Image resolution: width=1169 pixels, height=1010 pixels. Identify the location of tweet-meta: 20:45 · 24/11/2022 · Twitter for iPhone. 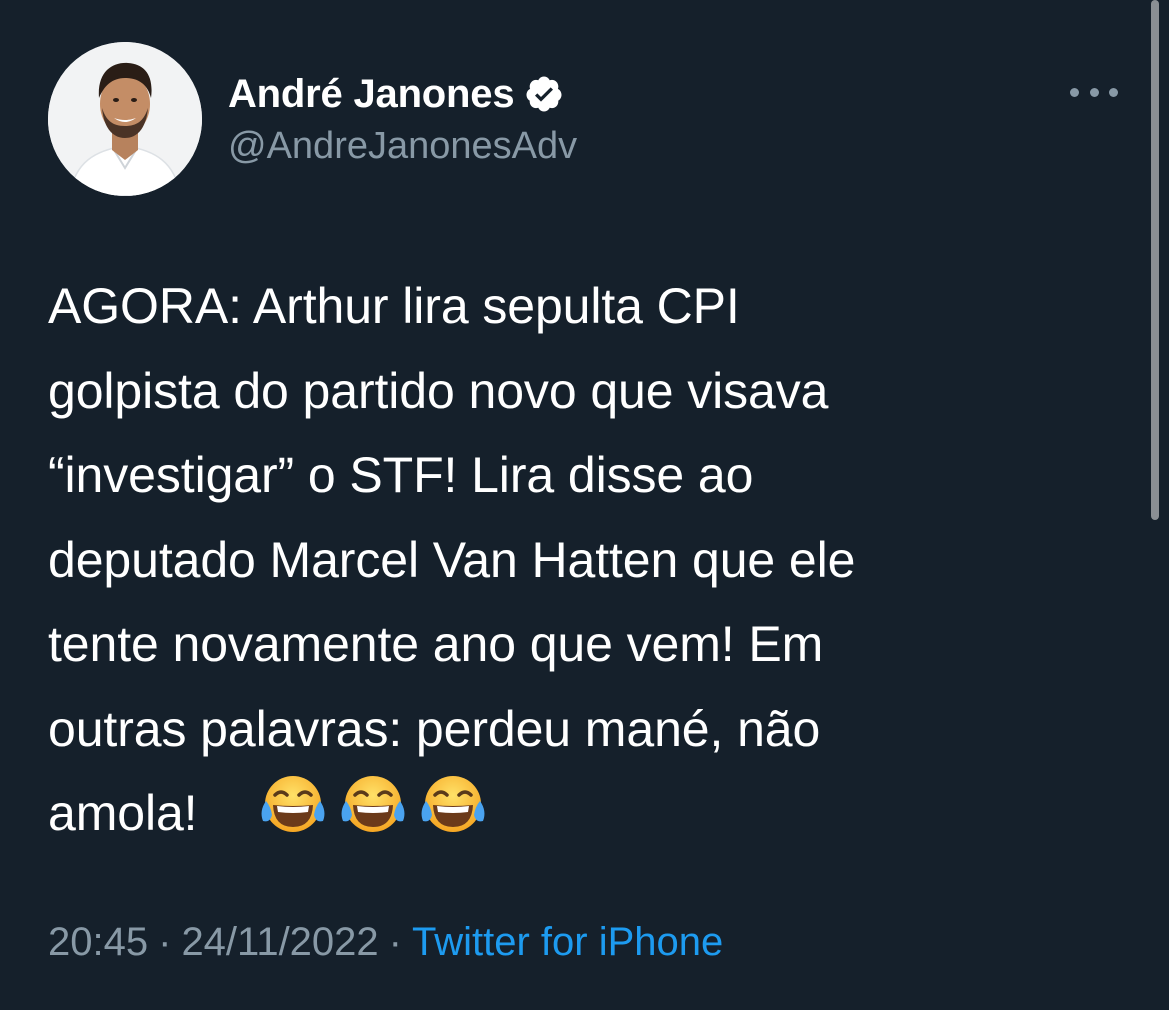
(385, 942).